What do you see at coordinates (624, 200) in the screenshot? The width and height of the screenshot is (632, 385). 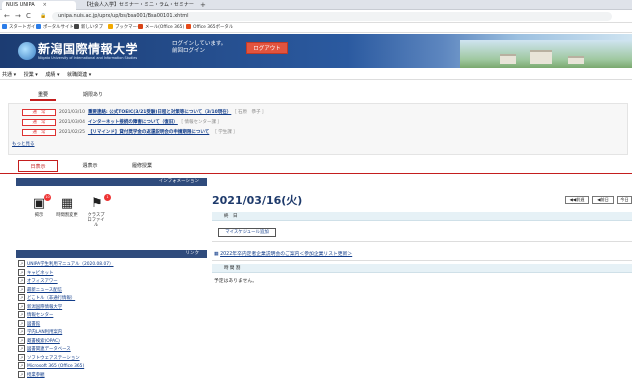 I see `today-button: 今日` at bounding box center [624, 200].